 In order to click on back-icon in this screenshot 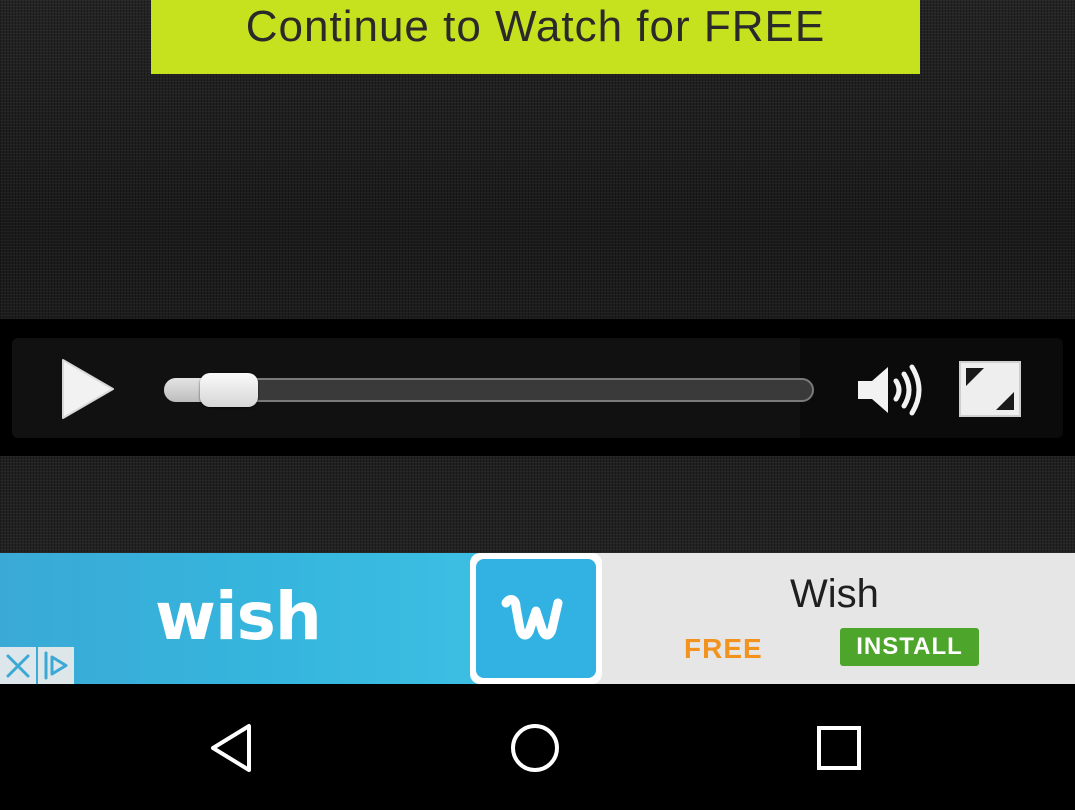, I will do `click(232, 748)`.